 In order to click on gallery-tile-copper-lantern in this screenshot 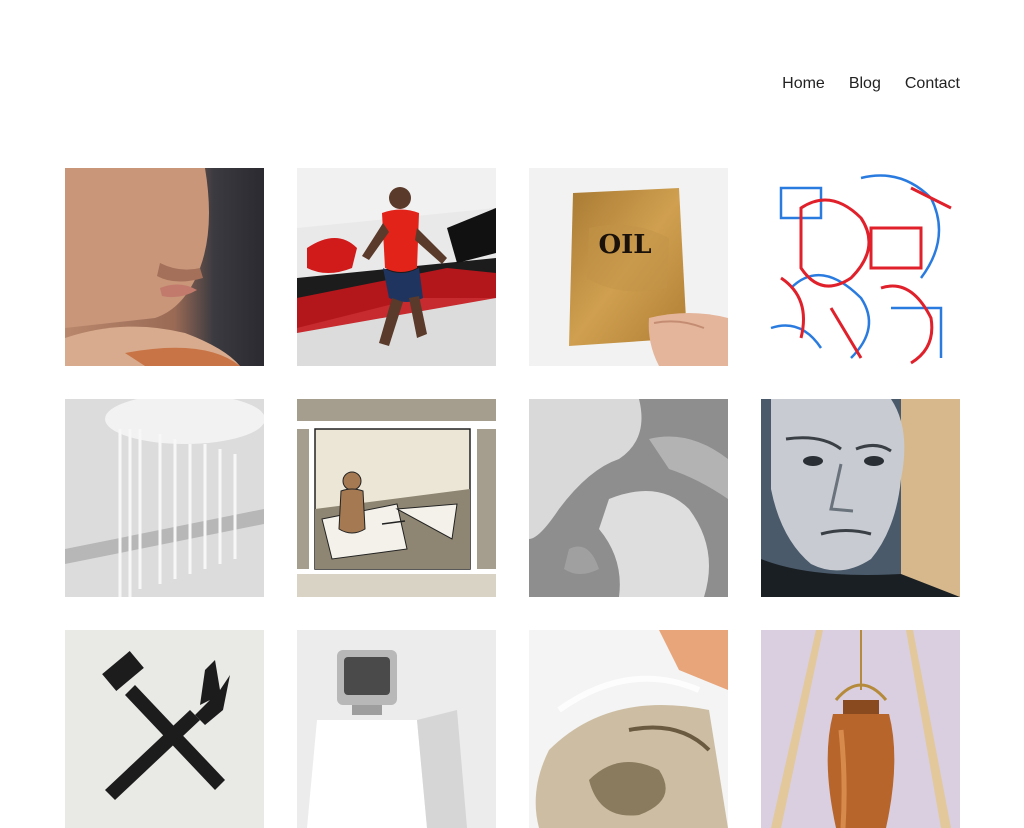, I will do `click(860, 729)`.